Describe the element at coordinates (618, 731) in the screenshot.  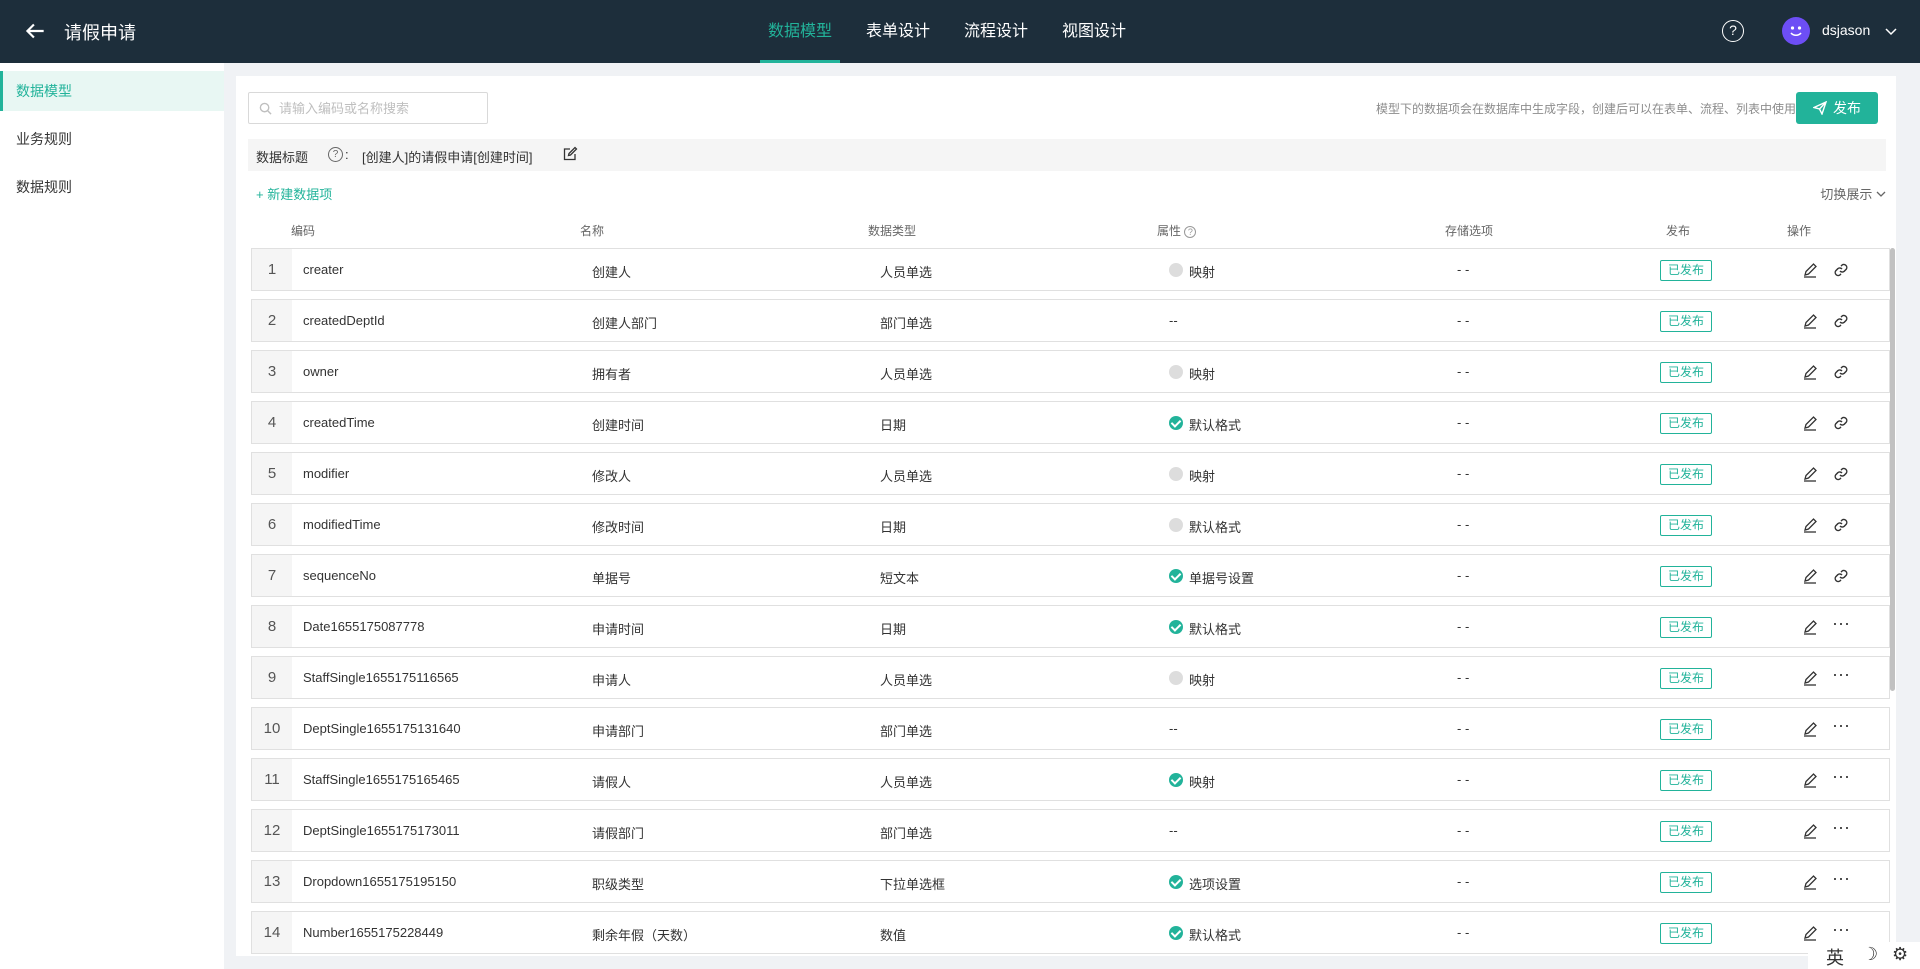
I see `field-name: 申请部门` at that location.